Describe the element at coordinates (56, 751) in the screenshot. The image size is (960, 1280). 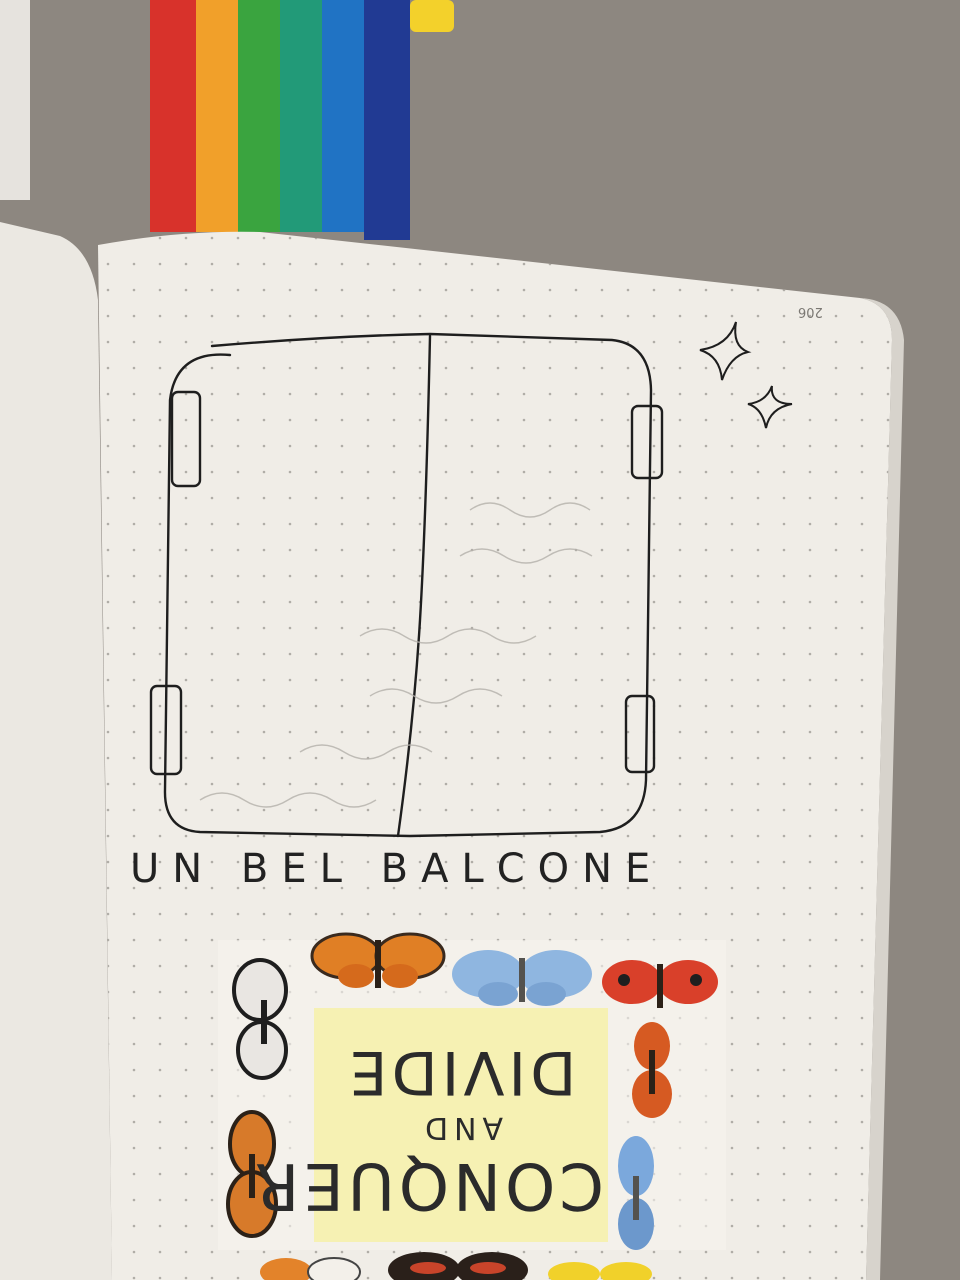
I see `left-page` at that location.